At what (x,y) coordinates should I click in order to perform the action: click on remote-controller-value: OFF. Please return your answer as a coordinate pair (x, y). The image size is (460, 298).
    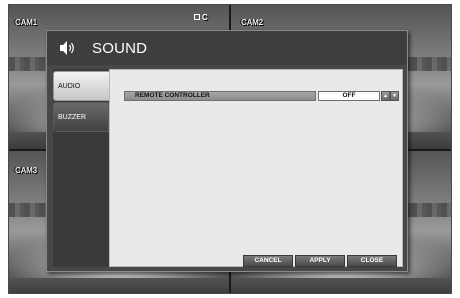
    Looking at the image, I should click on (349, 96).